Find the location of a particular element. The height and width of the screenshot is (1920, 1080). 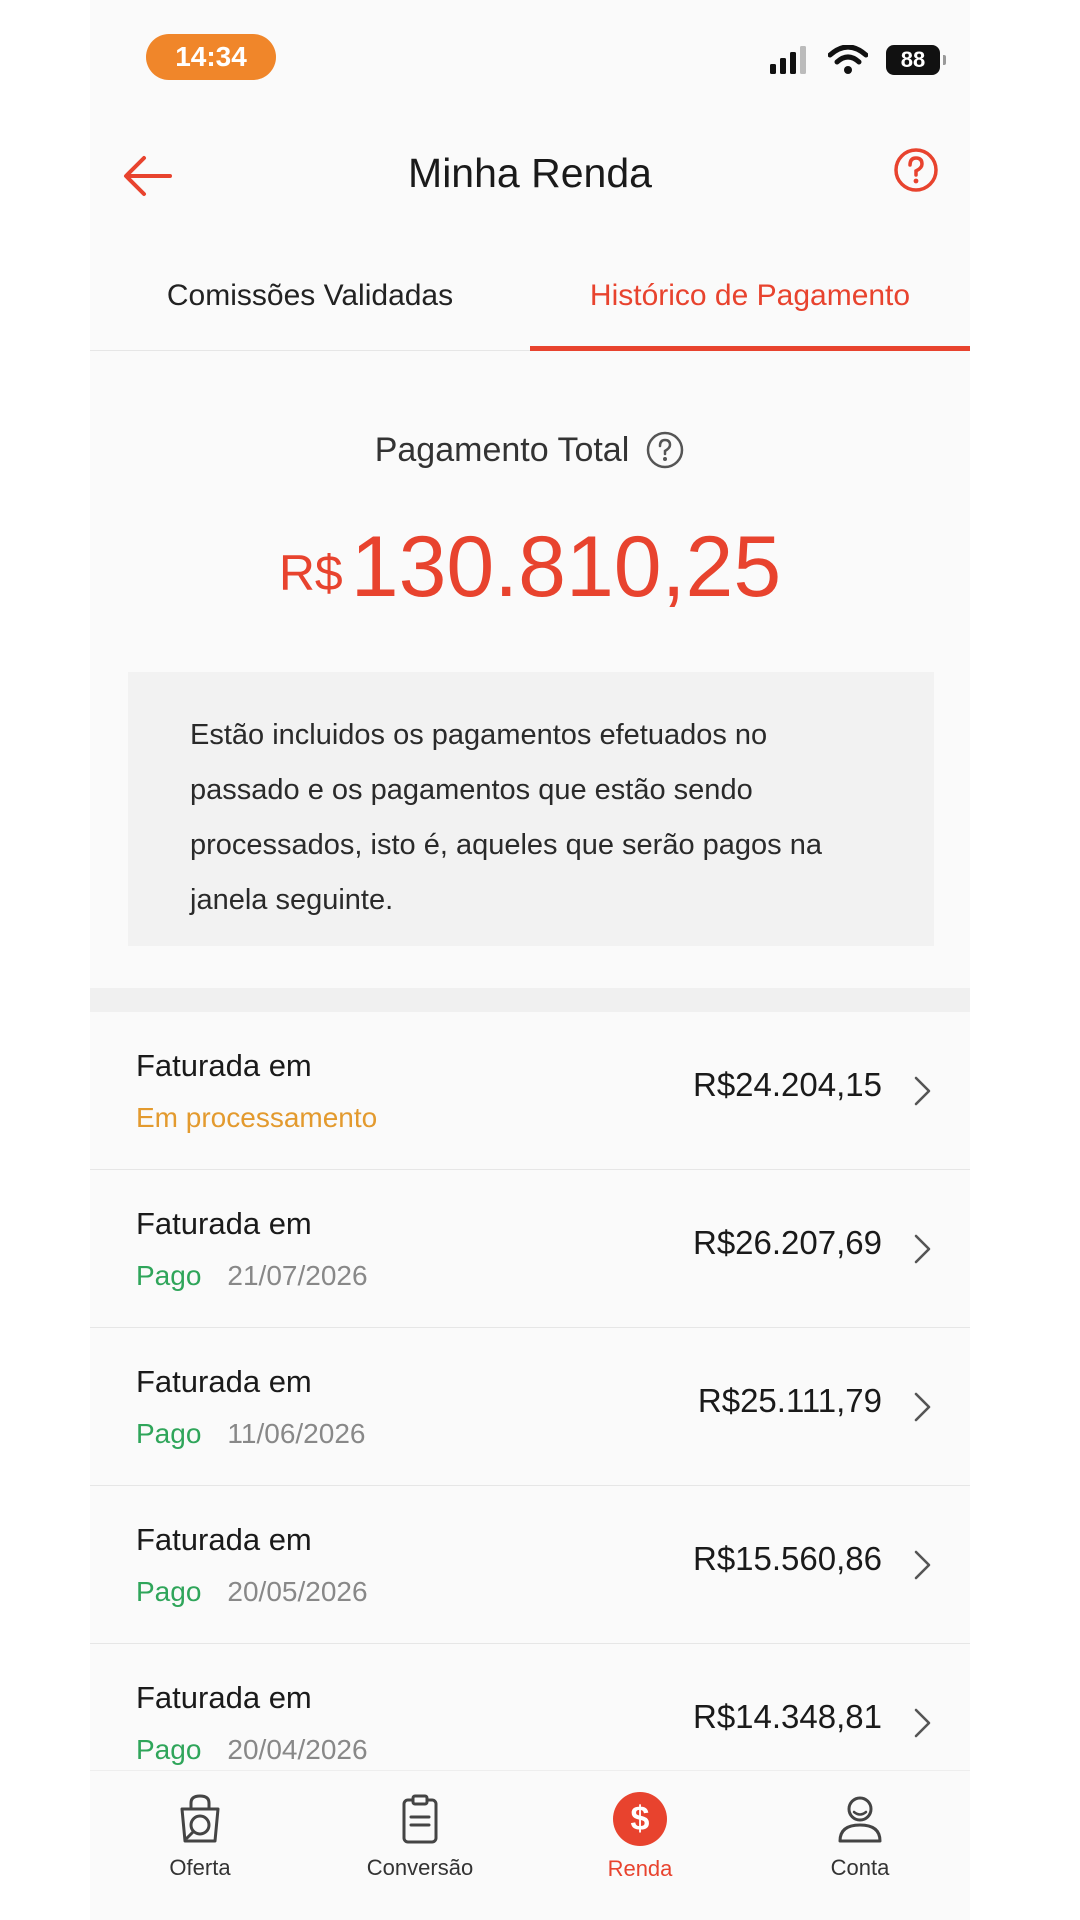

payment-status-line: Pago 20/04/2026 is located at coordinates (252, 1750).